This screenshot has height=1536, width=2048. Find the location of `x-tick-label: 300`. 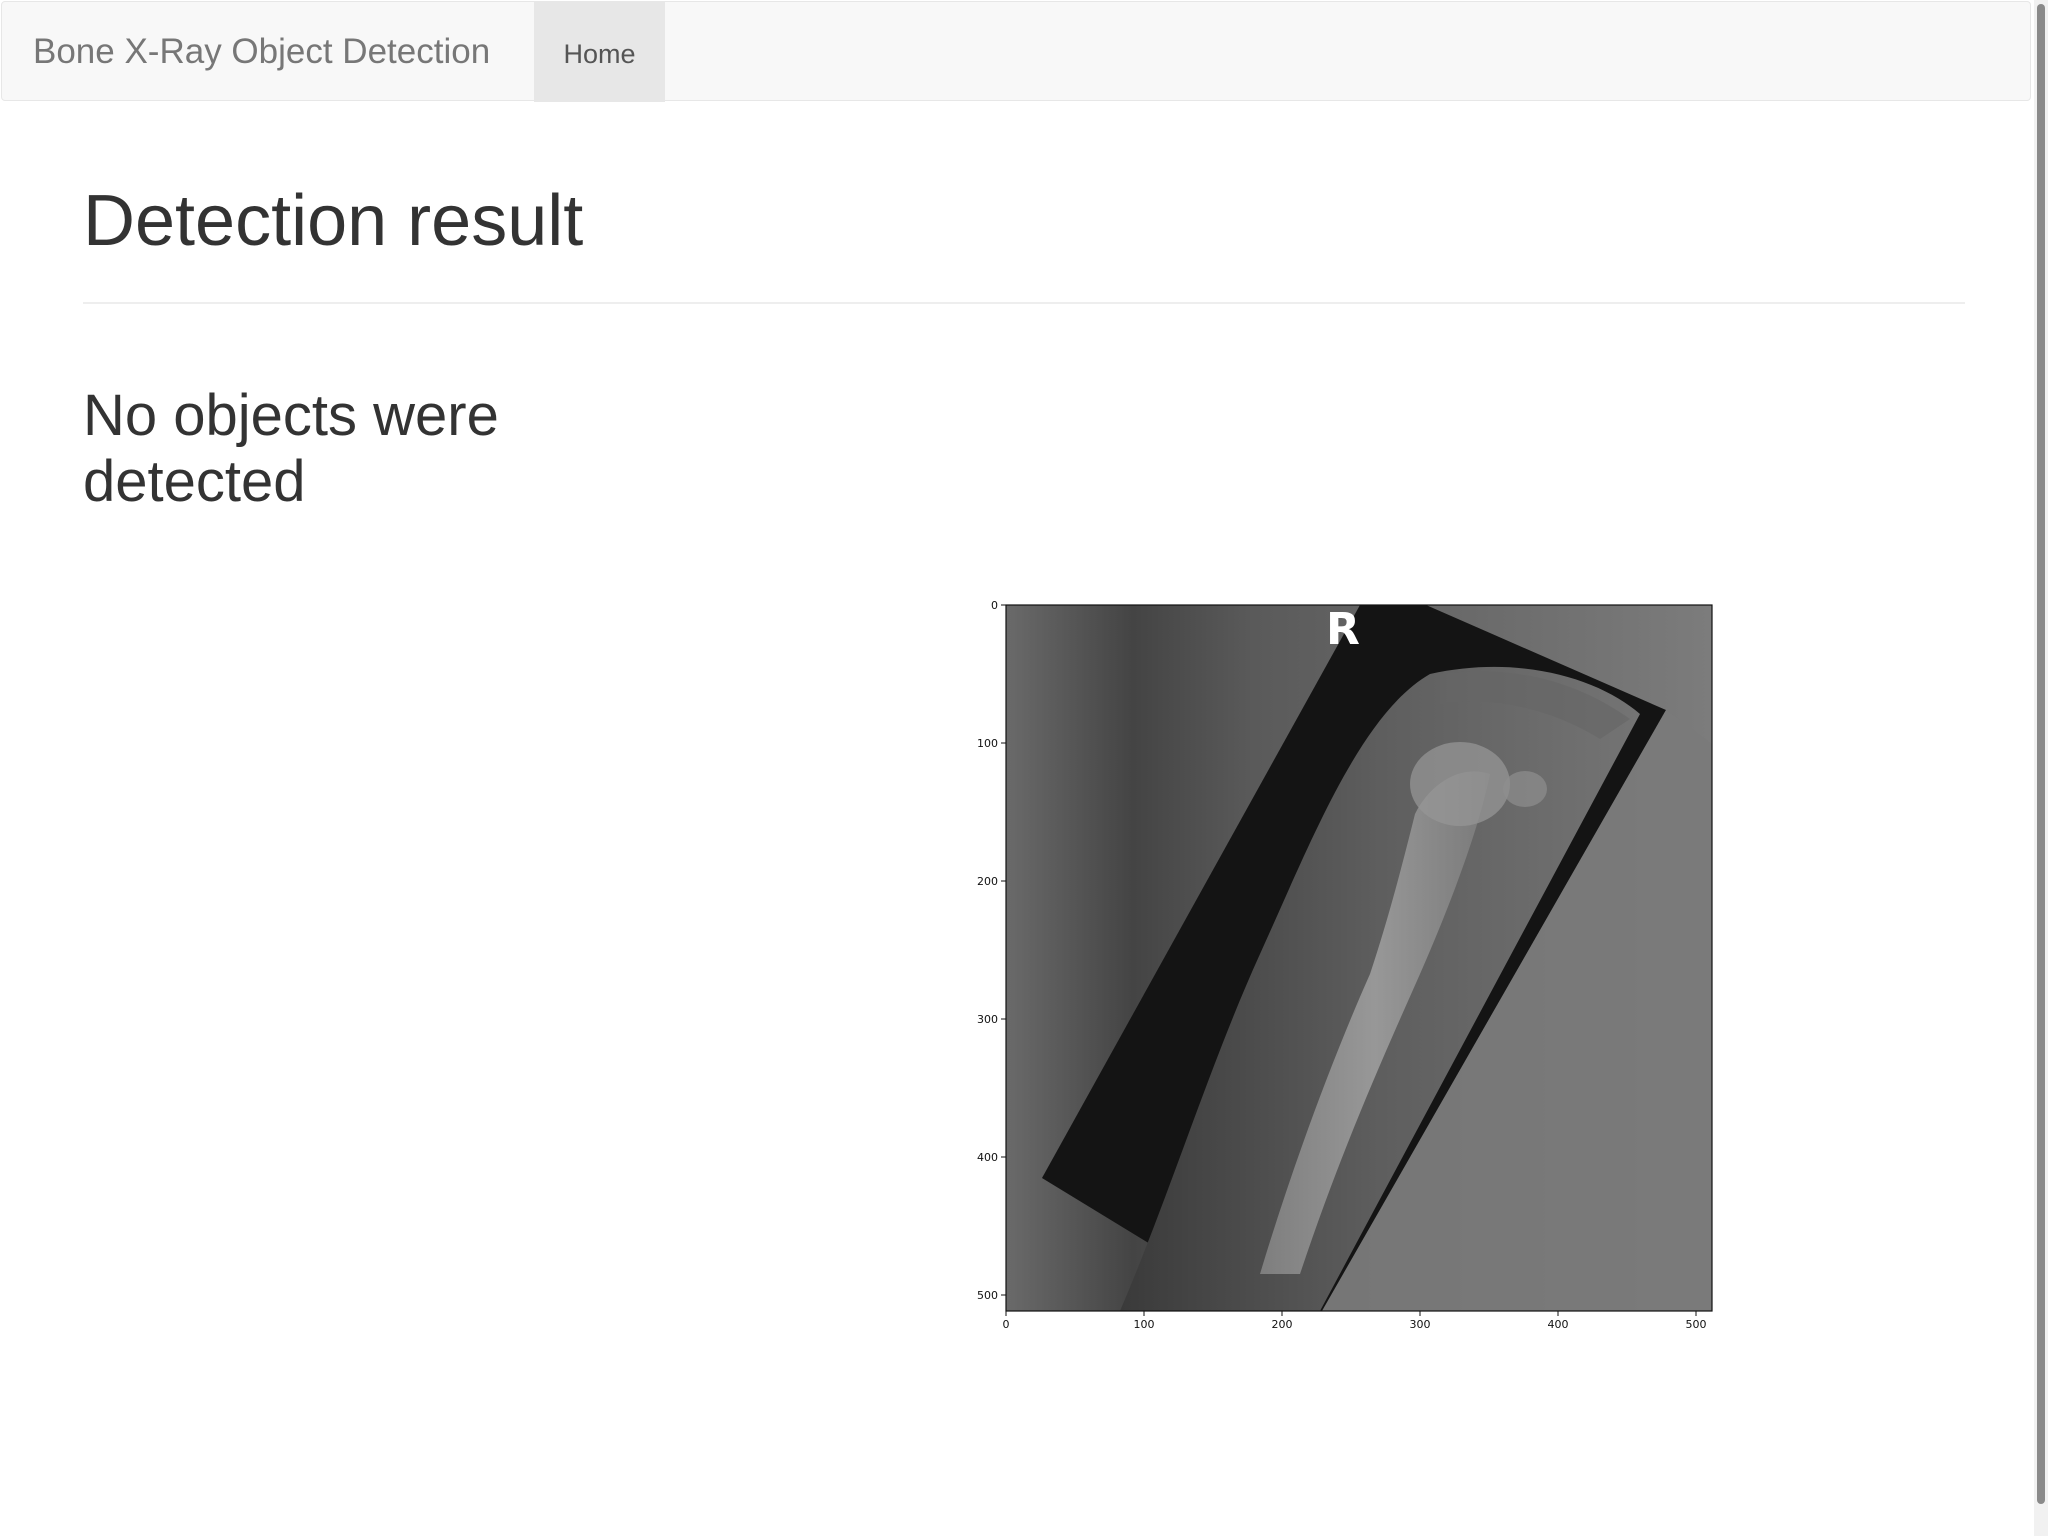

x-tick-label: 300 is located at coordinates (1420, 1324).